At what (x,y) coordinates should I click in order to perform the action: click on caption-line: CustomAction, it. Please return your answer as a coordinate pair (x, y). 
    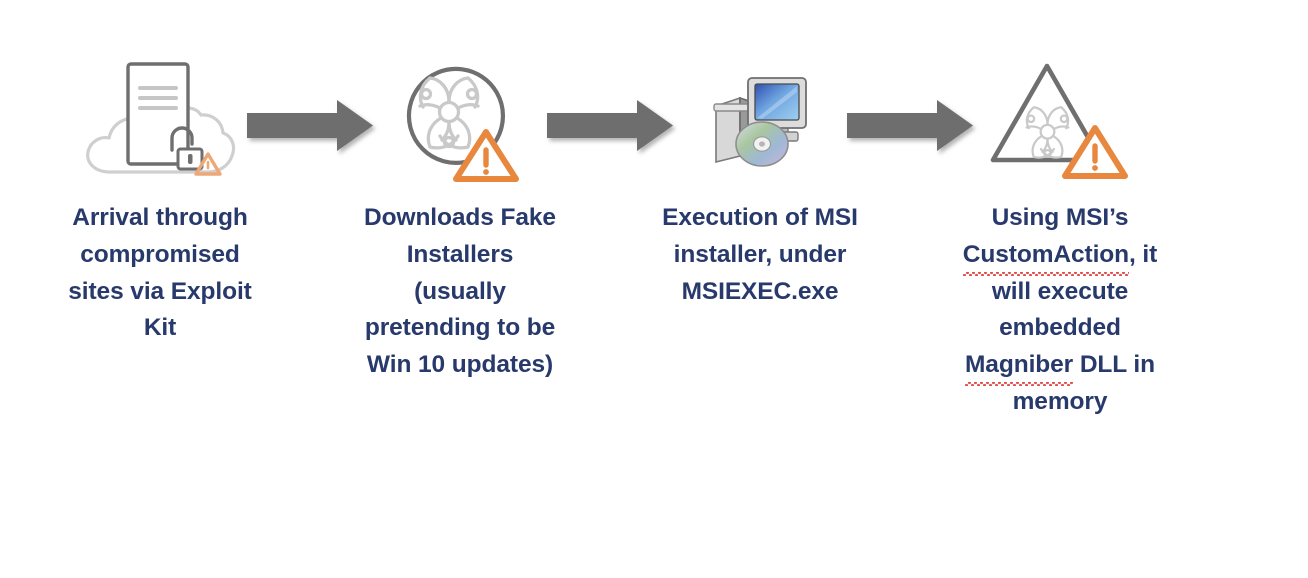
    Looking at the image, I should click on (1060, 256).